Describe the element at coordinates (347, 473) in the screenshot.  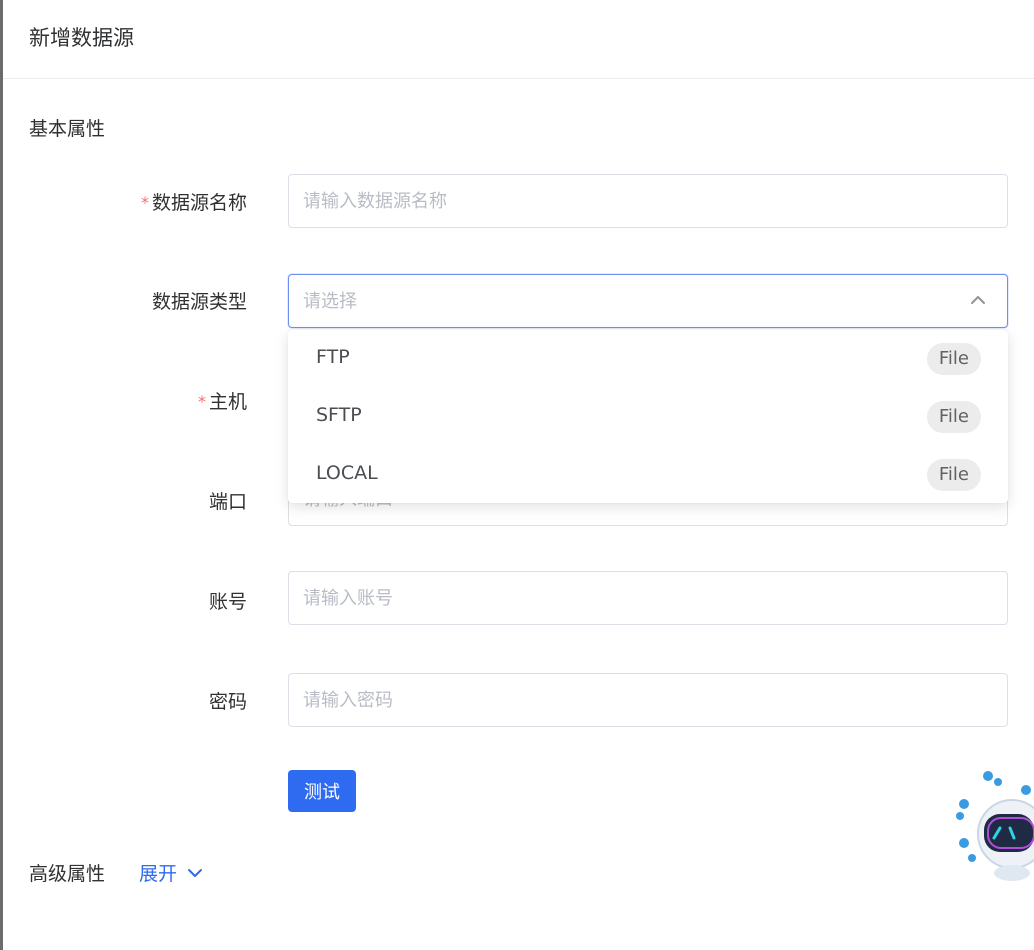
I see `option-label: LOCAL` at that location.